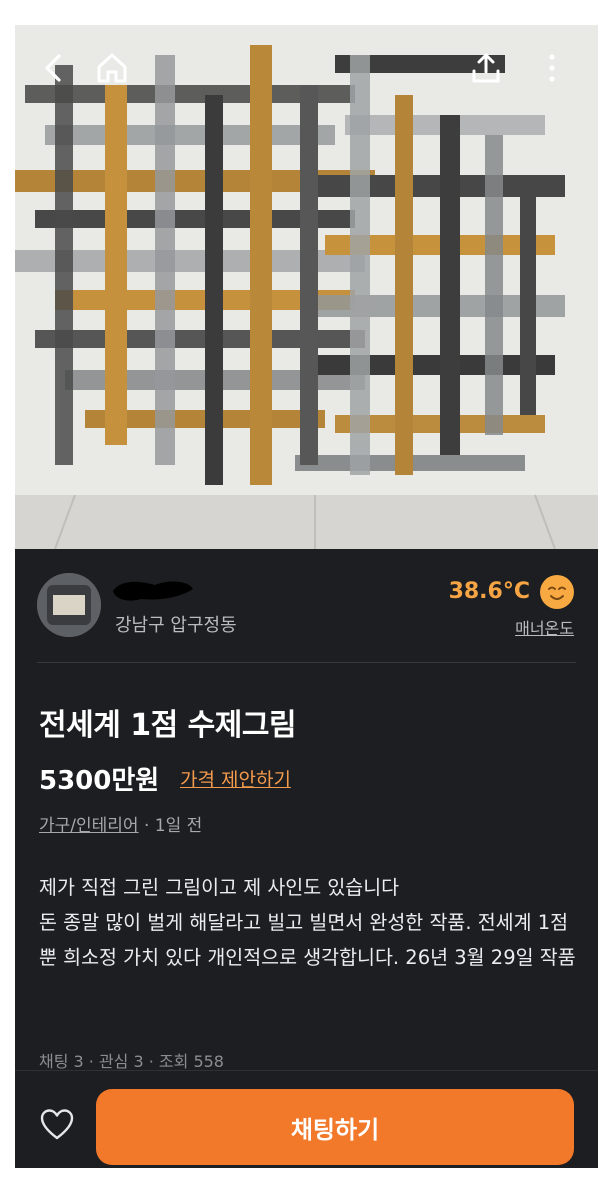 This screenshot has width=600, height=1178. Describe the element at coordinates (131, 1061) in the screenshot. I see `product-stats: 채팅 3 · 관심 3 · 조회 558` at that location.